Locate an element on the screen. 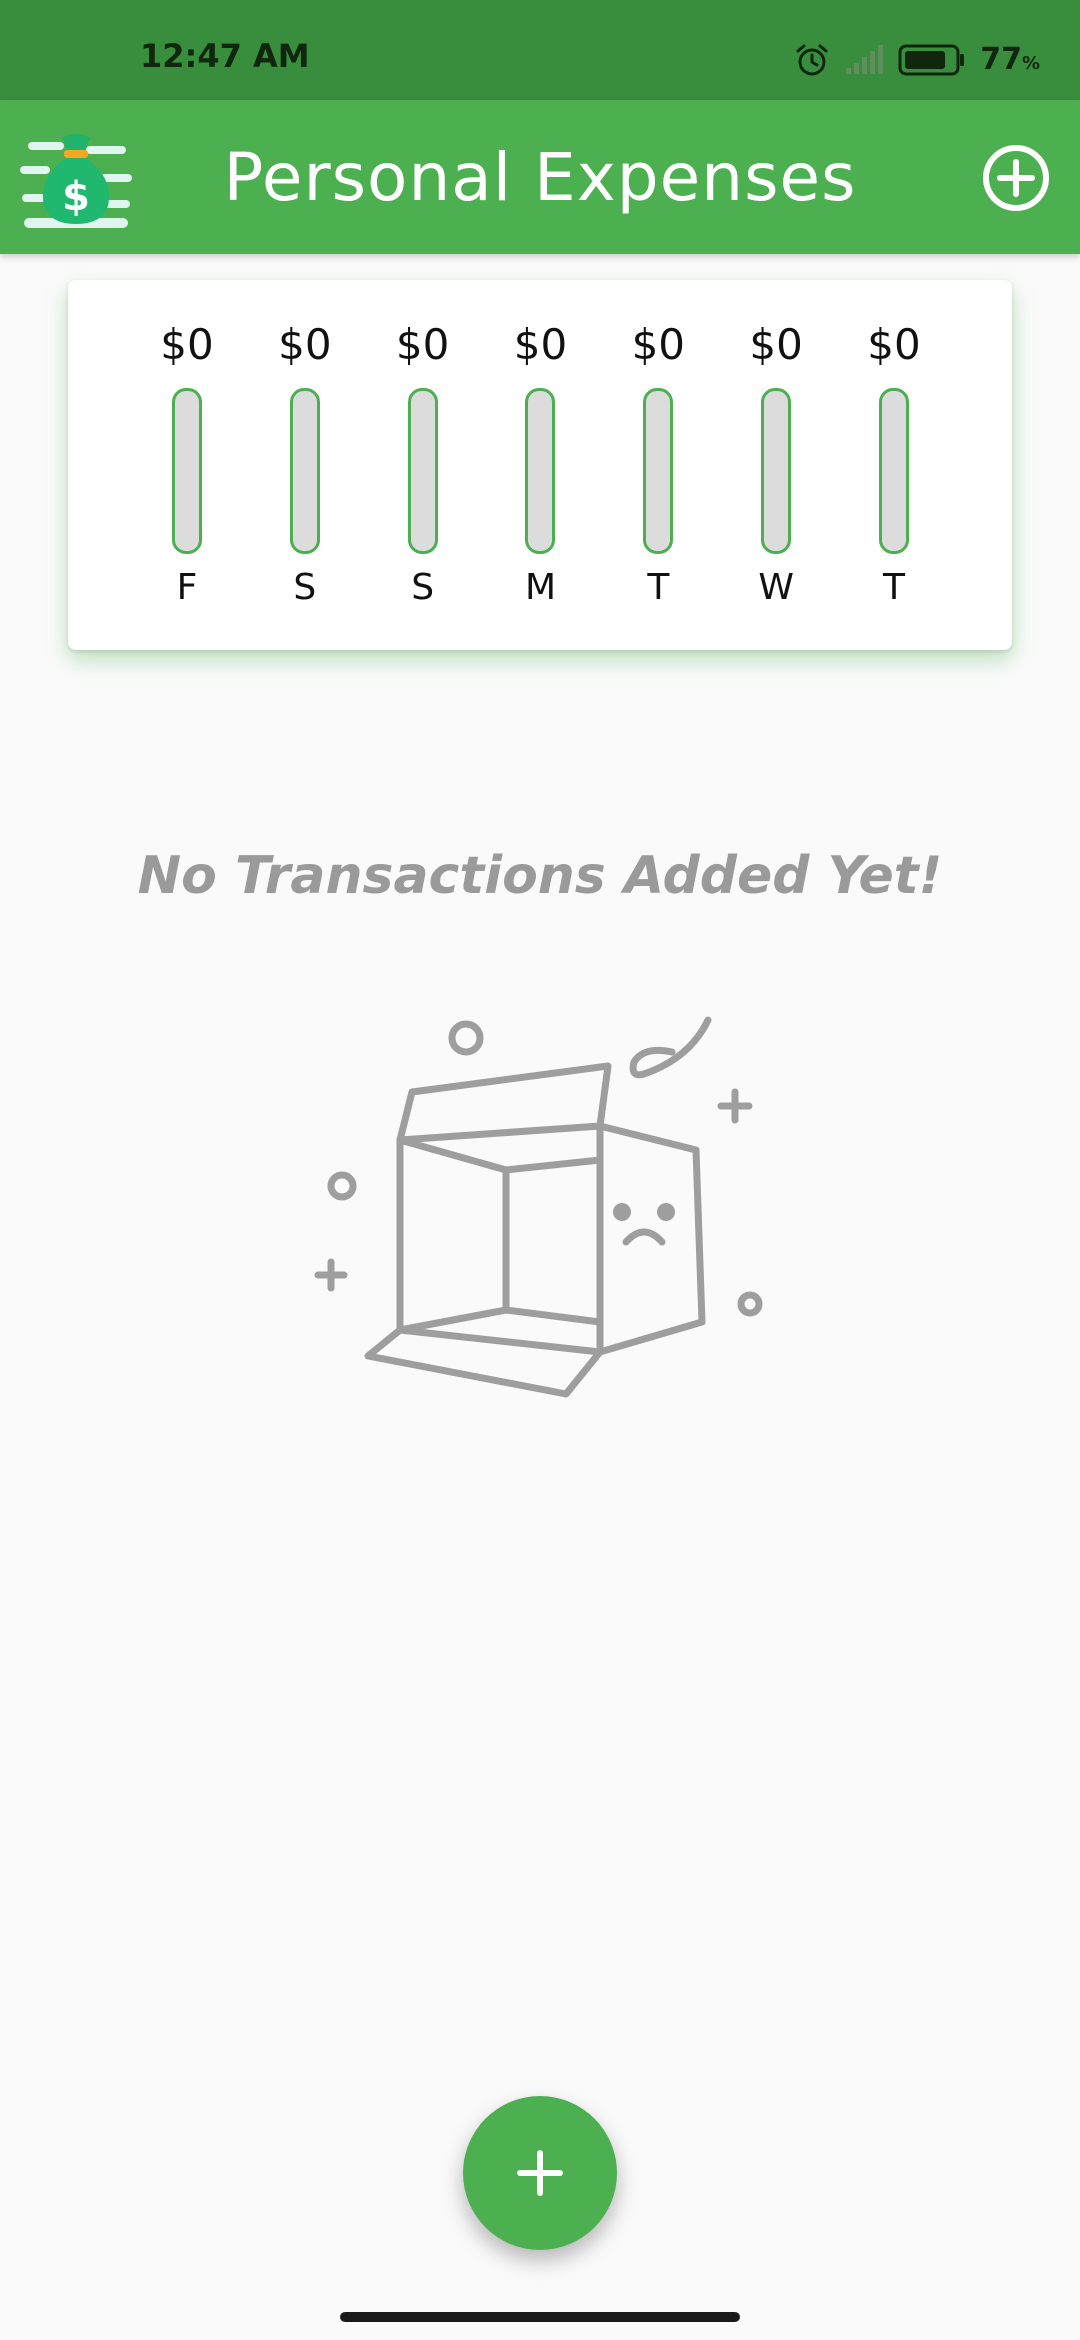  signal-icon is located at coordinates (865, 59).